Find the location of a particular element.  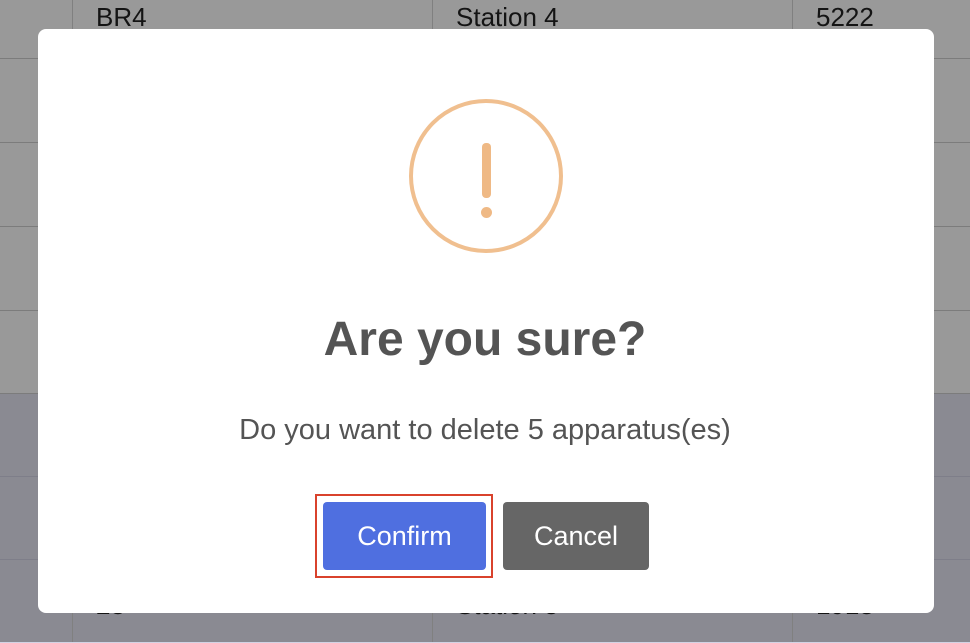

dialog-title: Are you sure? is located at coordinates (485, 339).